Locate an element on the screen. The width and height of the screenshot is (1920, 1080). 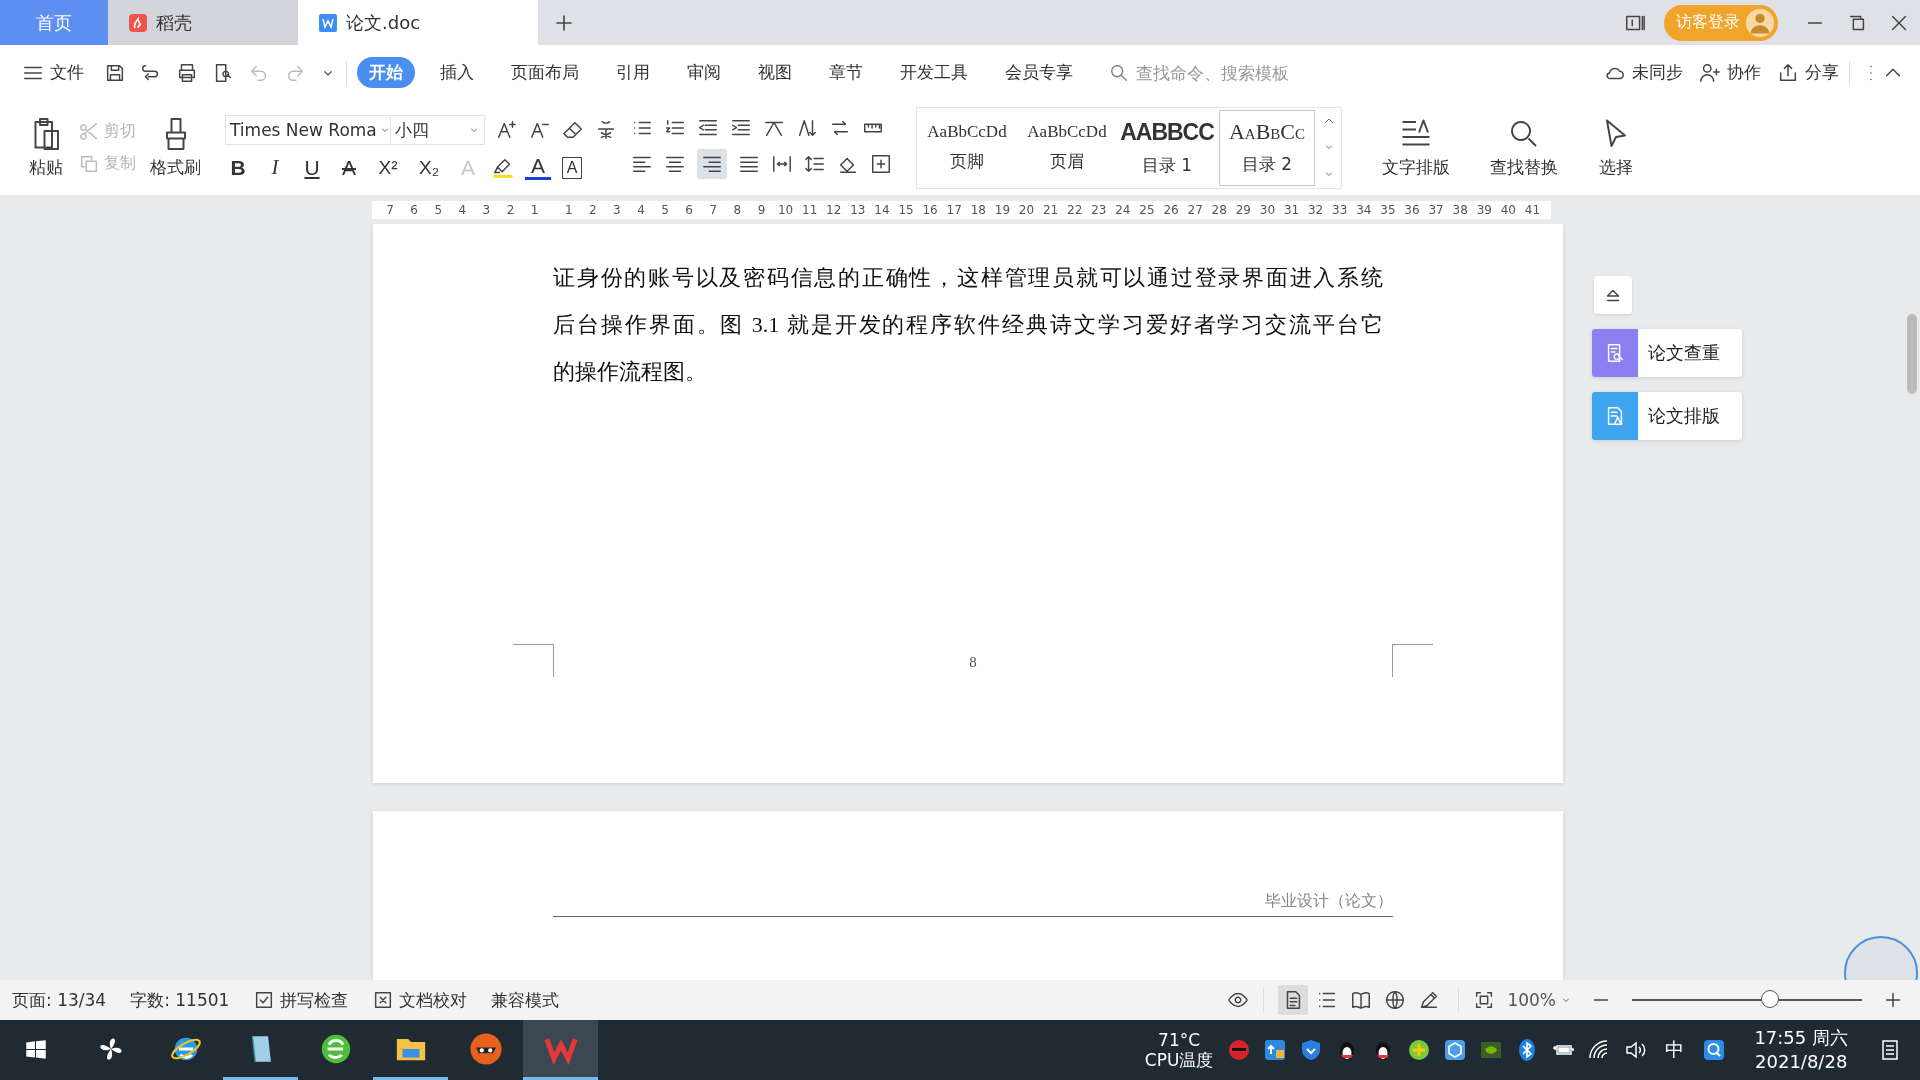
clock-time: 17:55 周六 is located at coordinates (1801, 1038).